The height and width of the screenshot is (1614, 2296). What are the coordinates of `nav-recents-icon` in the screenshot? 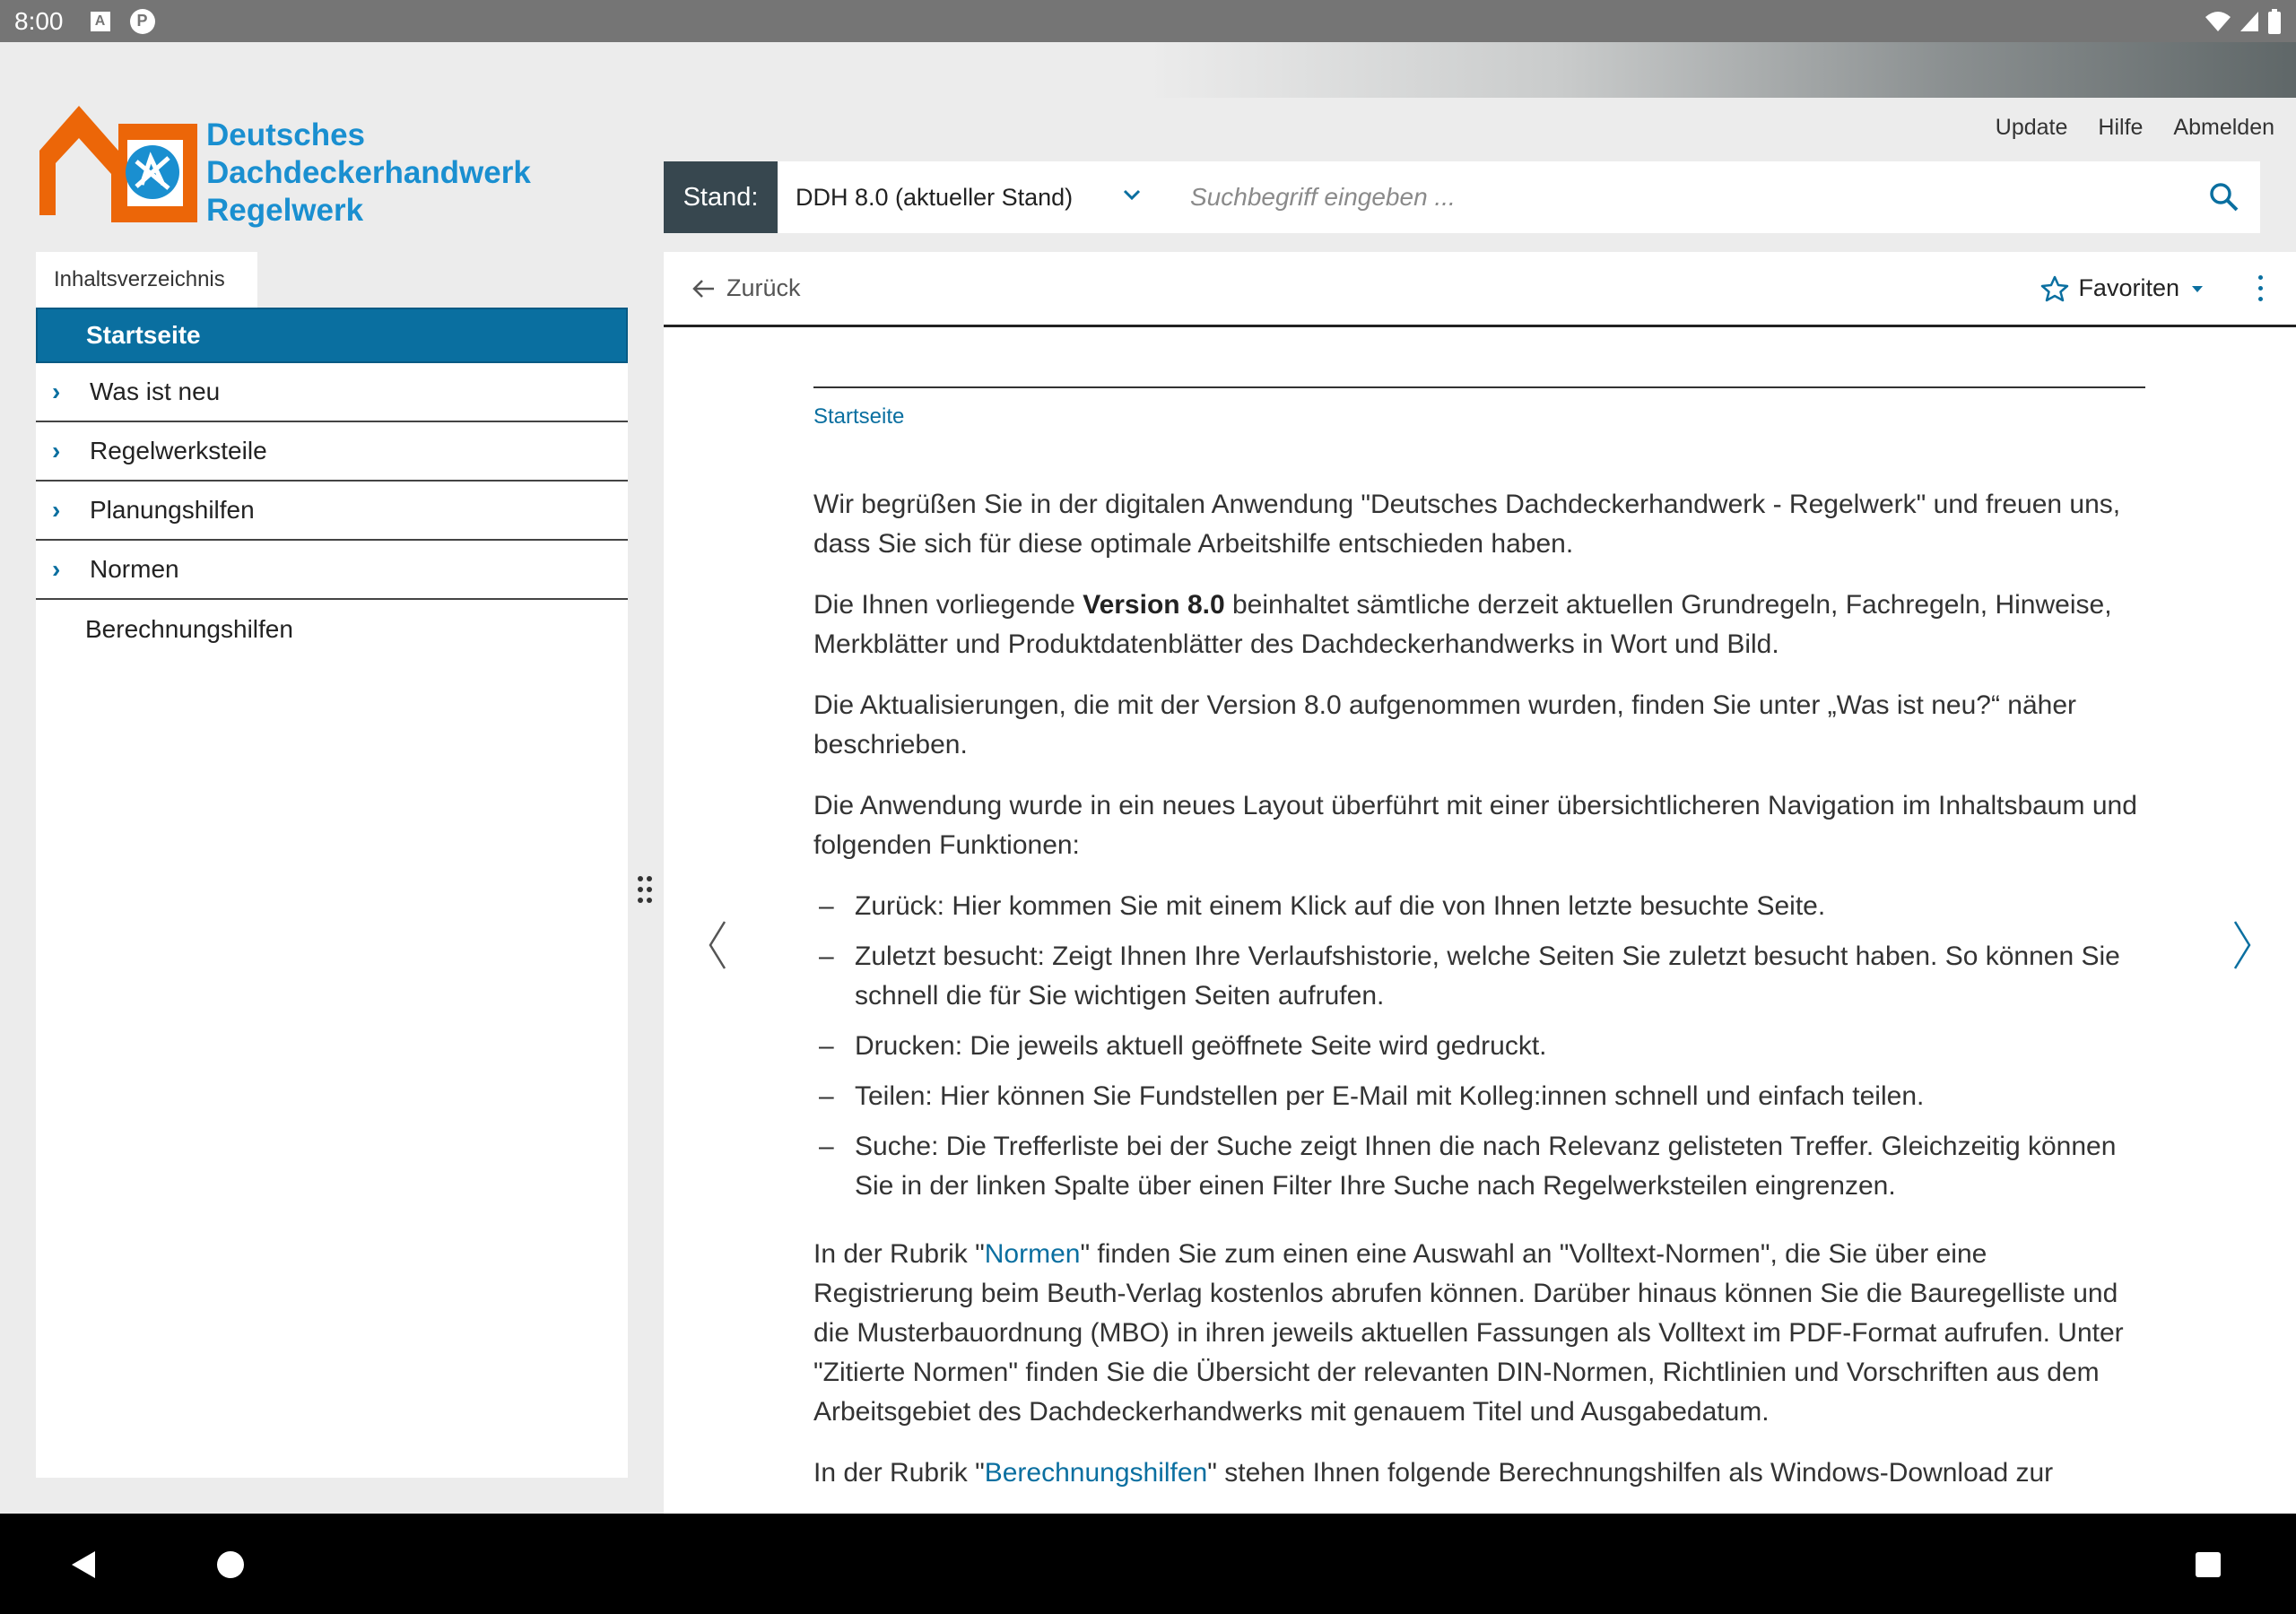 It's located at (2208, 1564).